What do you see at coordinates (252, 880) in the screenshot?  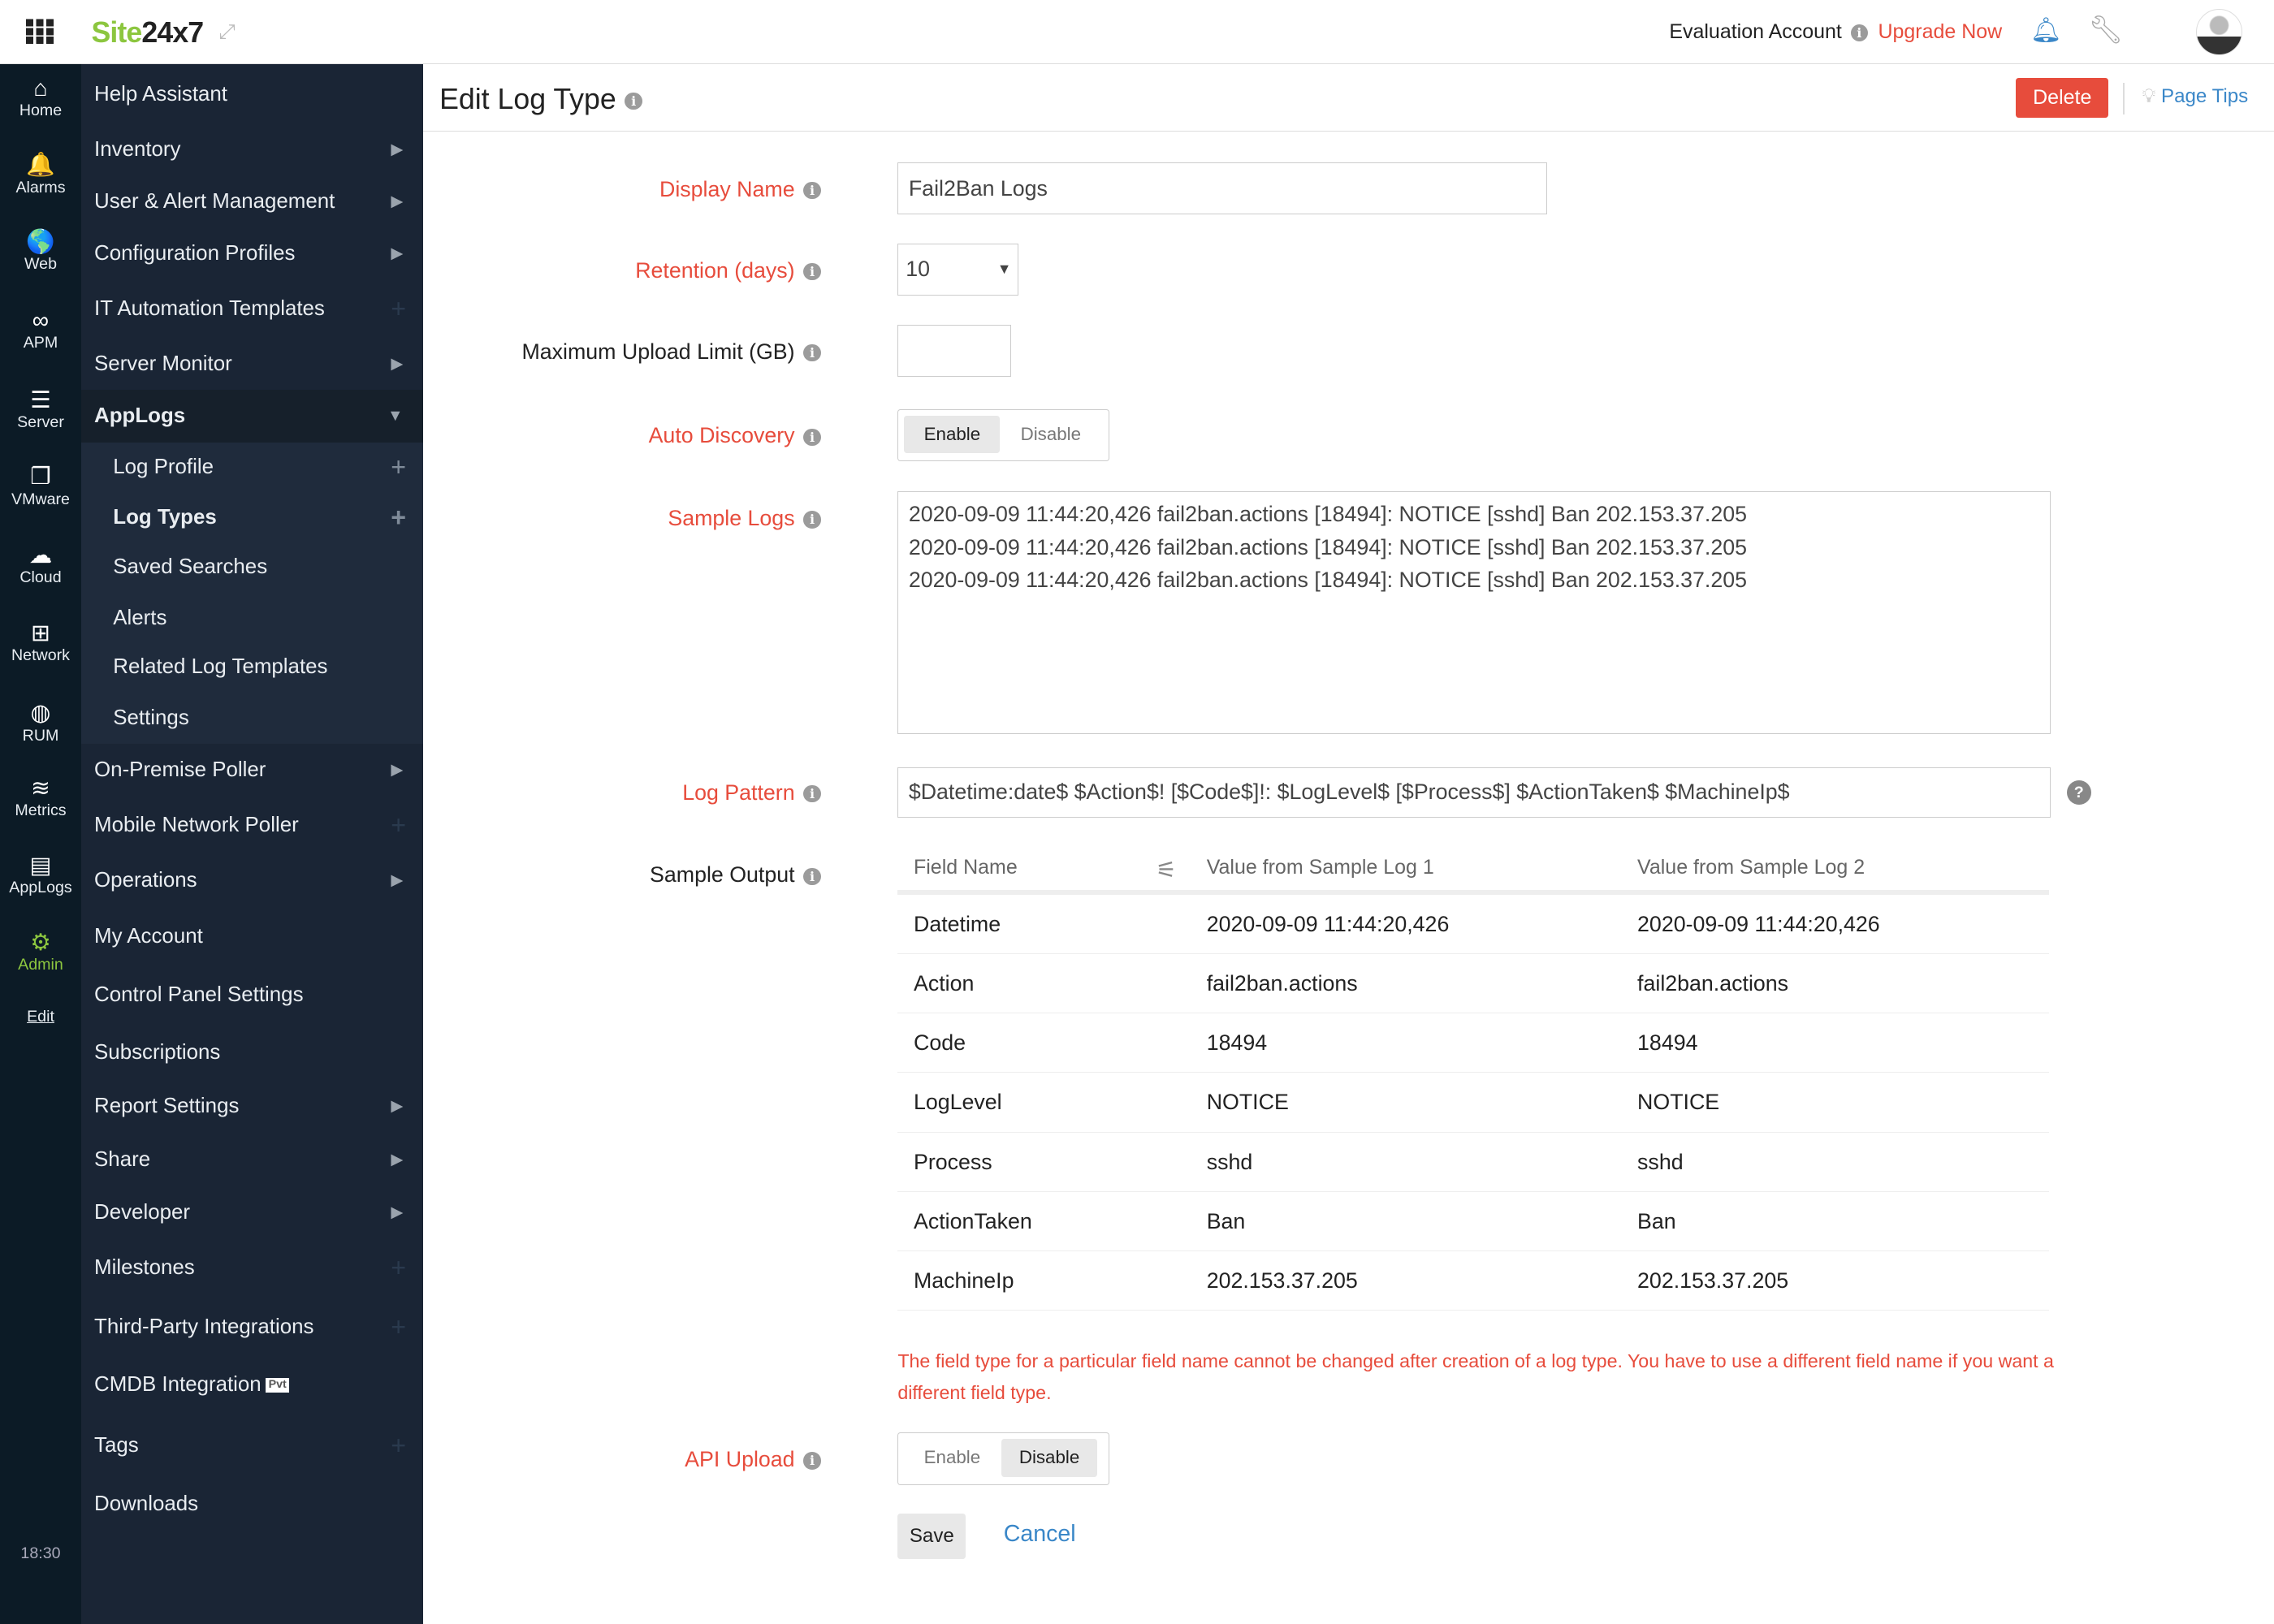 I see `sidebar-item-operations: Operations ▶` at bounding box center [252, 880].